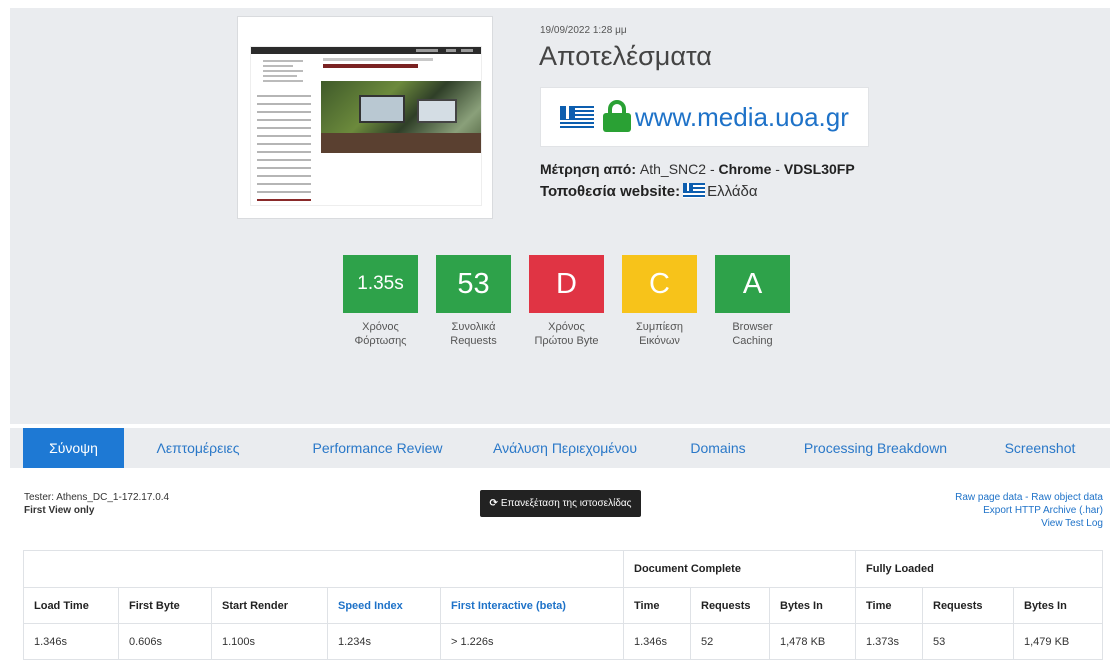  I want to click on tab-domains: Domains, so click(718, 448).